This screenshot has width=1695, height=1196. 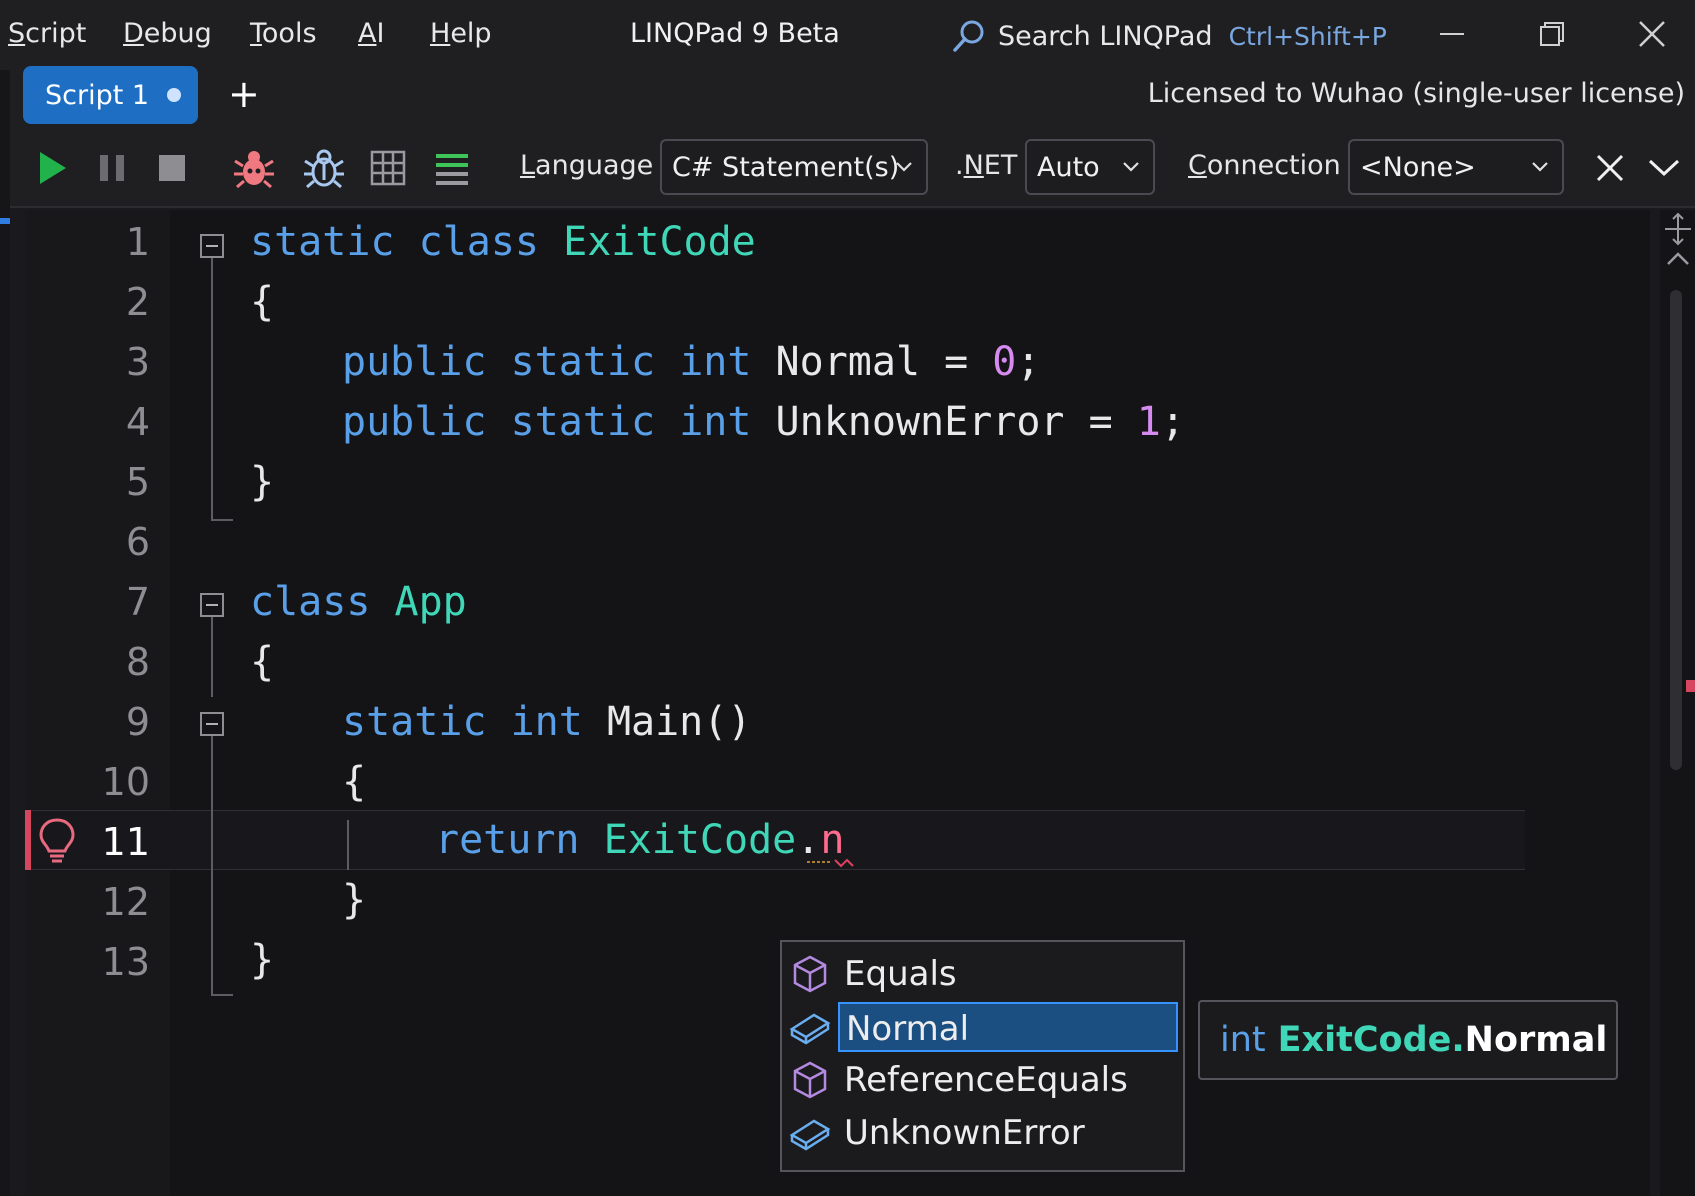 I want to click on connection-label: Connection, so click(x=1264, y=165).